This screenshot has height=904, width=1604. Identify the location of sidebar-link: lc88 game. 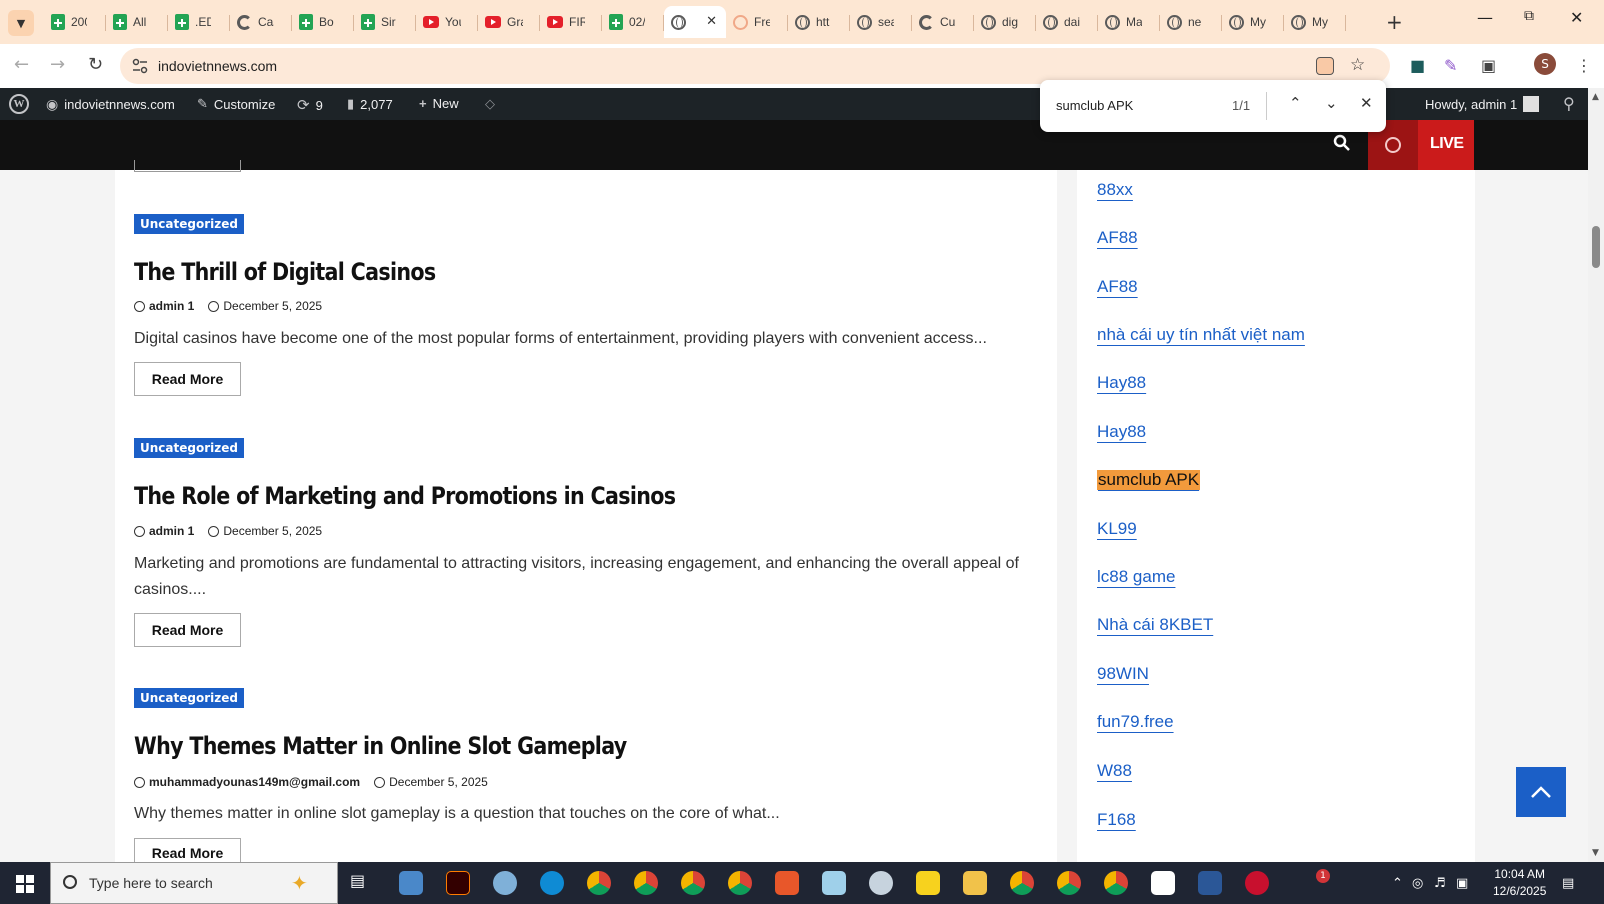
(1136, 577).